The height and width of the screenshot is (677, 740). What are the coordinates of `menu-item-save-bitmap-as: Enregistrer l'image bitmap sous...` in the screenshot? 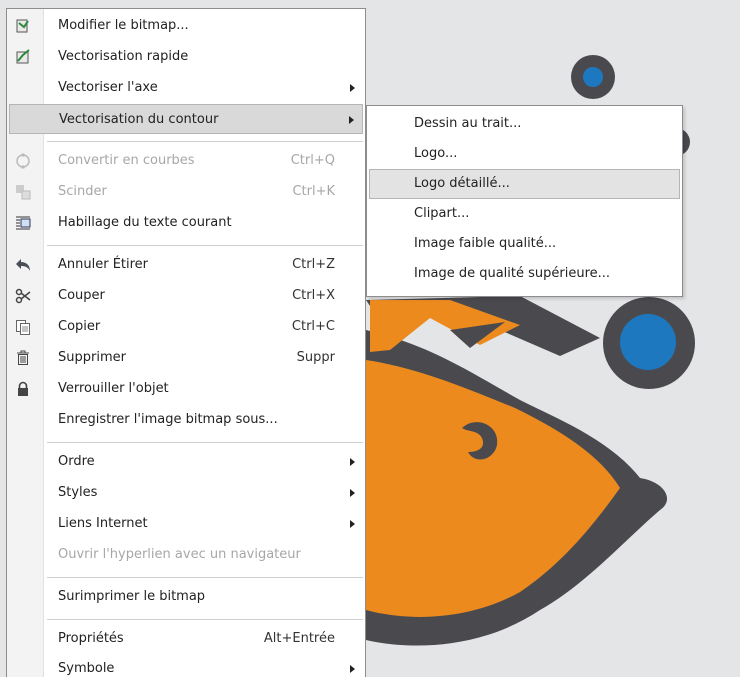 It's located at (186, 420).